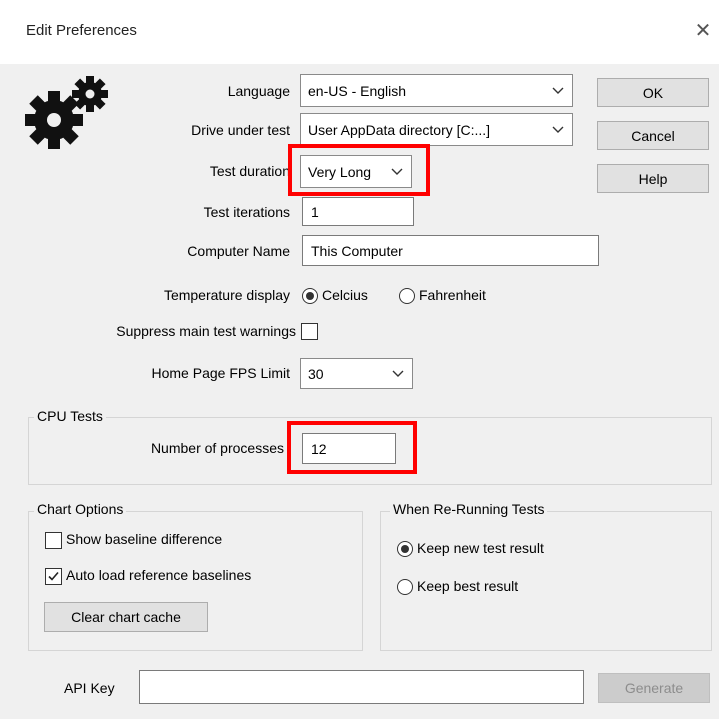 The image size is (719, 719). I want to click on generate-button: Generate, so click(654, 688).